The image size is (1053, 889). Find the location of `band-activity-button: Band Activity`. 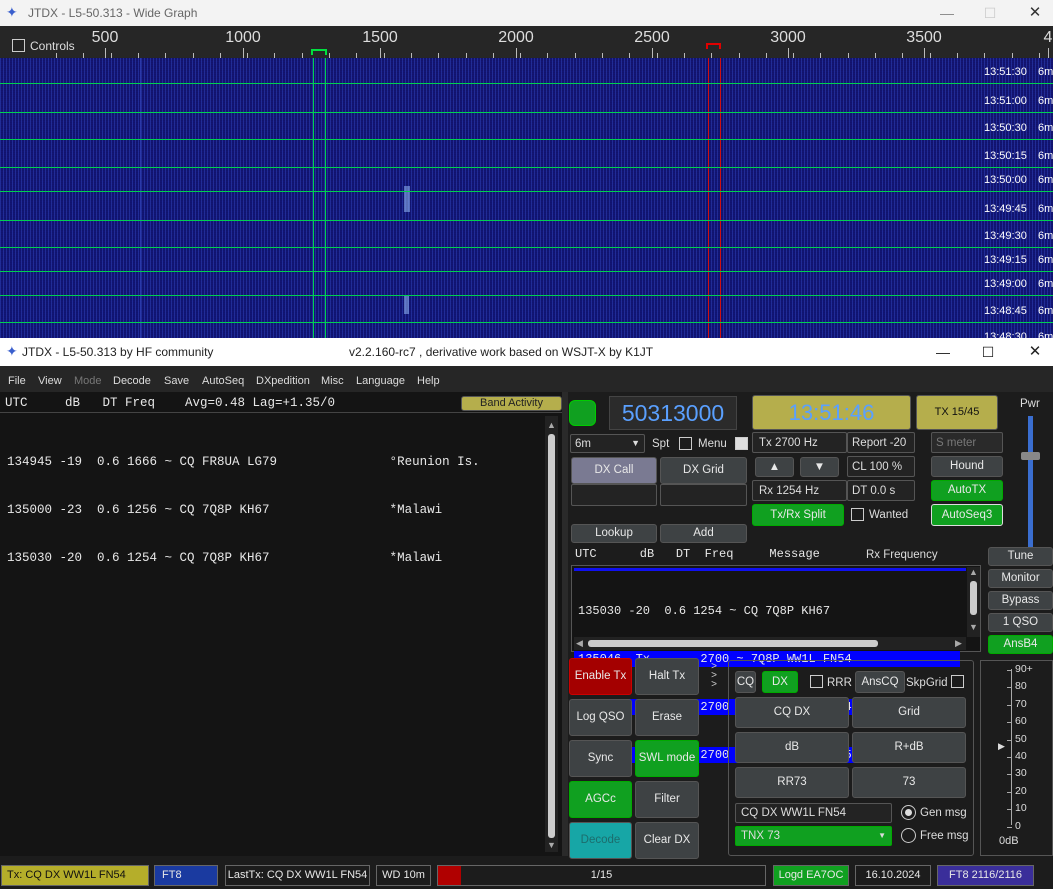

band-activity-button: Band Activity is located at coordinates (511, 403).